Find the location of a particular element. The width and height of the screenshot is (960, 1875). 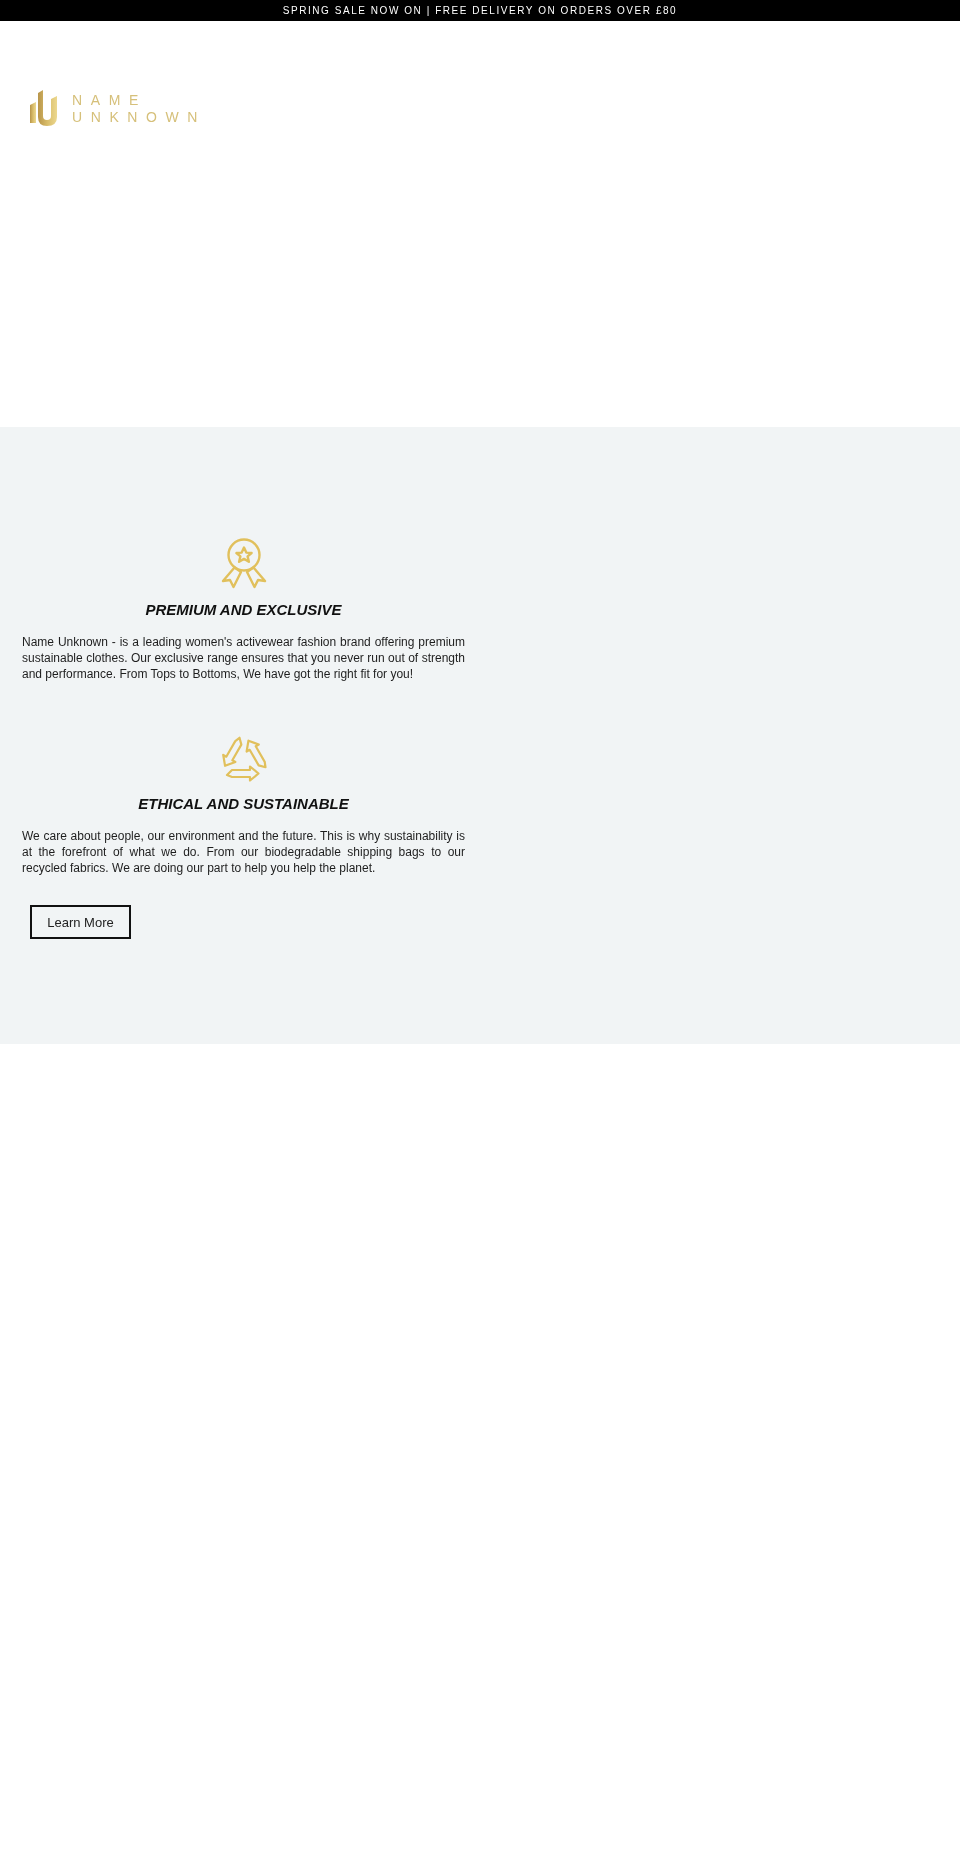

feature-title: PREMIUM AND EXCLUSIVE is located at coordinates (243, 610).